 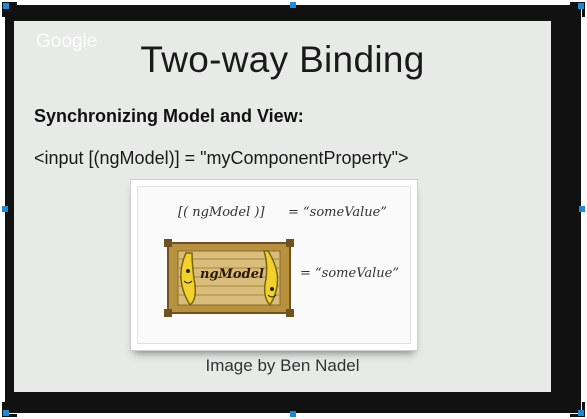 What do you see at coordinates (350, 273) in the screenshot?
I see `value-label-bottom: = “someValue”` at bounding box center [350, 273].